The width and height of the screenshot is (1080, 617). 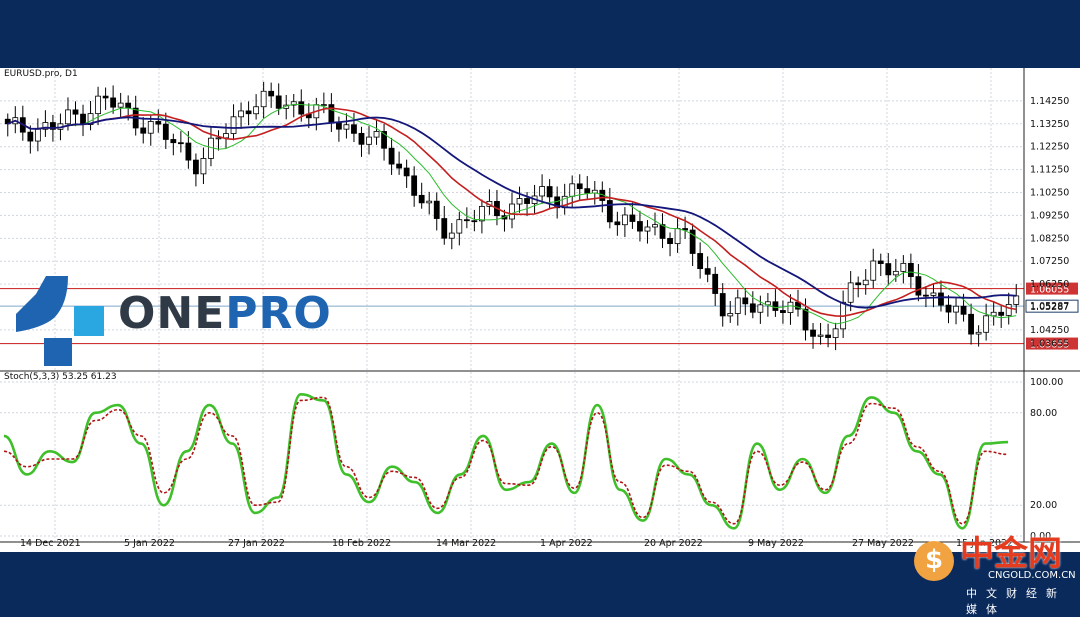 What do you see at coordinates (934, 561) in the screenshot?
I see `cngold-logo-icon: $` at bounding box center [934, 561].